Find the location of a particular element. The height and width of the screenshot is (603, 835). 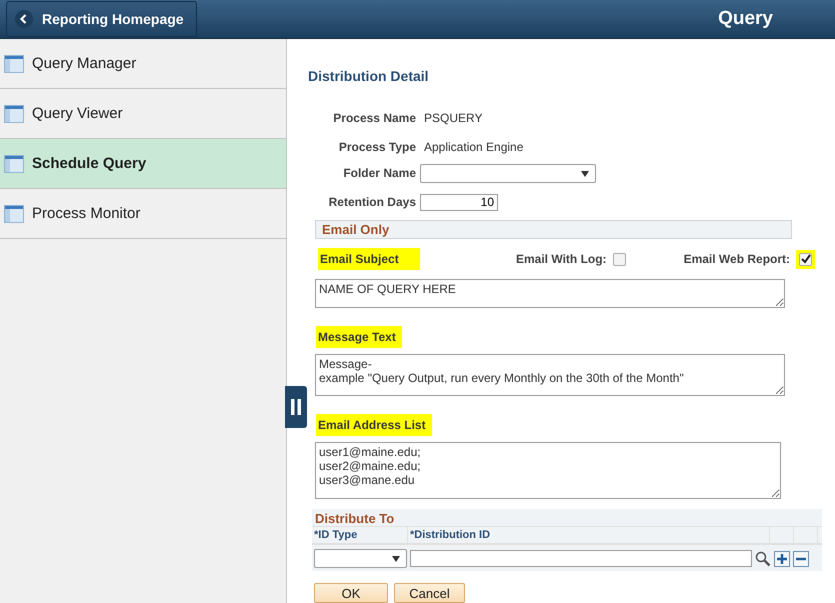

field-label: Message Text is located at coordinates (359, 337).